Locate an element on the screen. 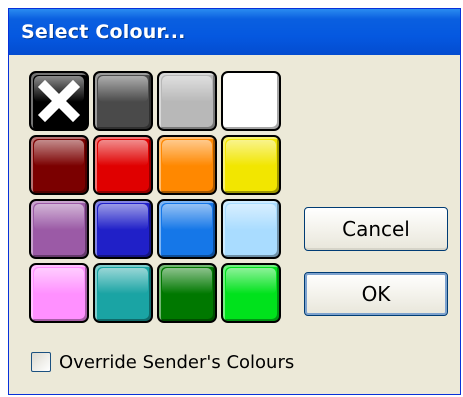 This screenshot has height=397, width=463. colour-swatch-none is located at coordinates (59, 101).